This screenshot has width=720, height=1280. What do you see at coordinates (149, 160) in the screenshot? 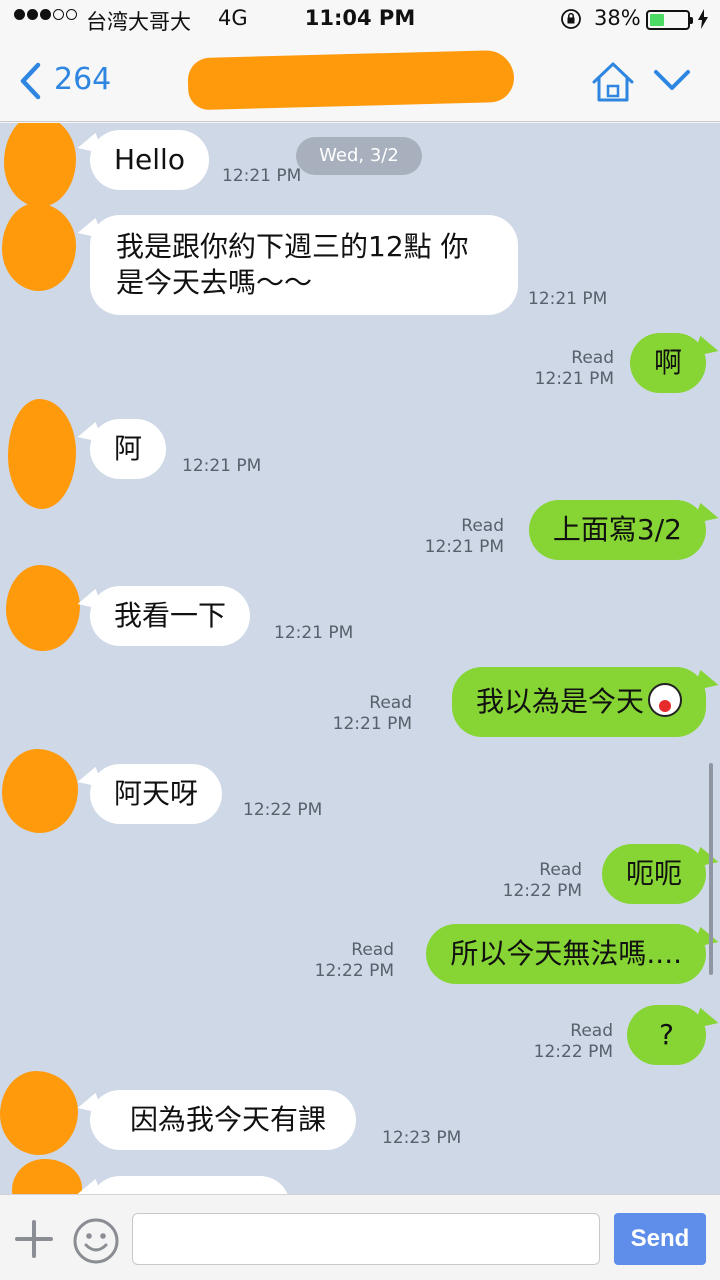
I see `incoming-message-bubble: Hello` at bounding box center [149, 160].